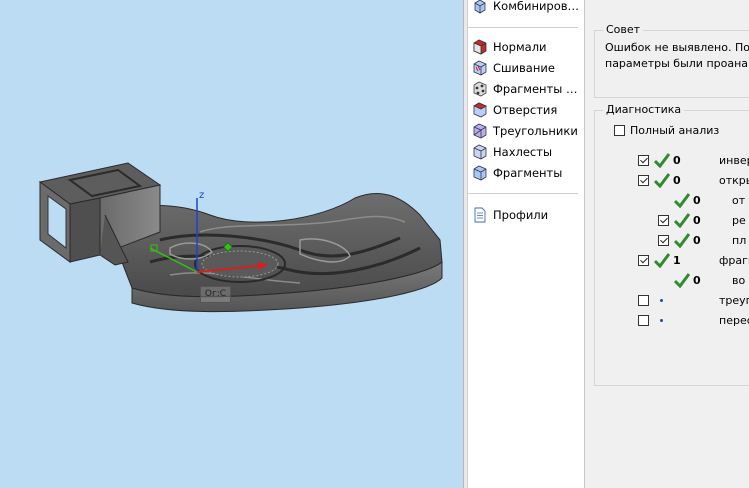 The width and height of the screenshot is (749, 488). I want to click on fragments-icon, so click(480, 173).